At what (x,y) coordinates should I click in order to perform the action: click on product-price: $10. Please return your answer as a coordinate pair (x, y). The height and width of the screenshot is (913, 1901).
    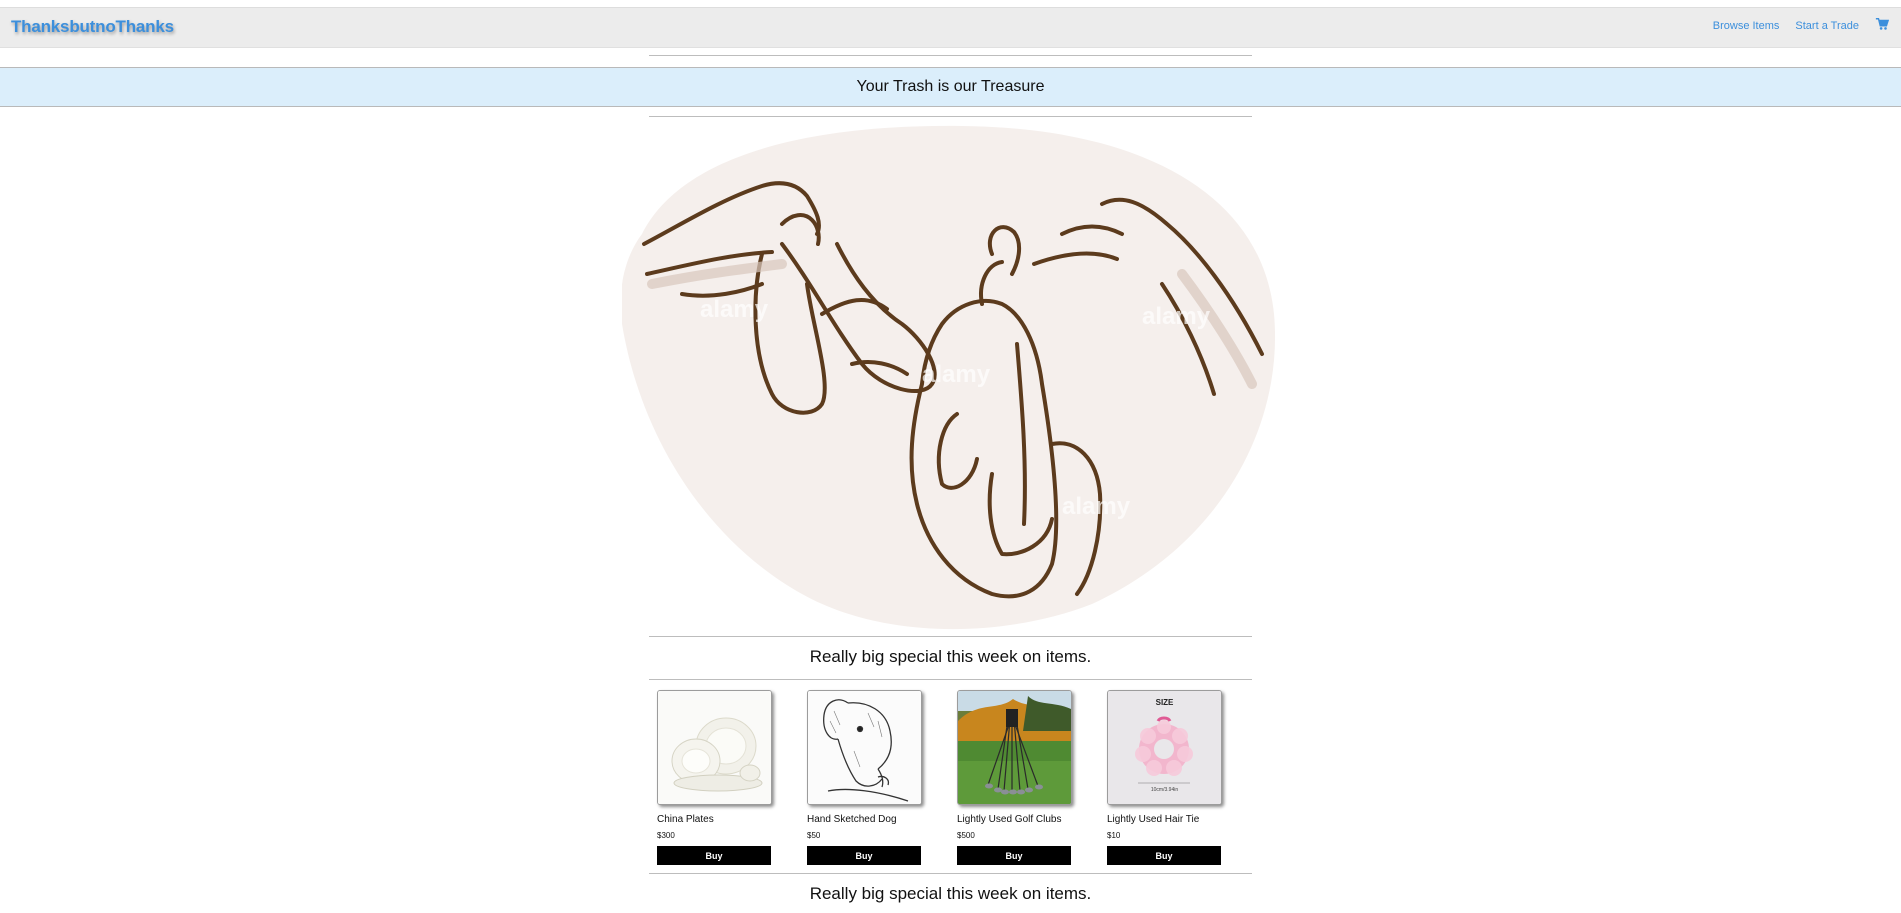
    Looking at the image, I should click on (1114, 835).